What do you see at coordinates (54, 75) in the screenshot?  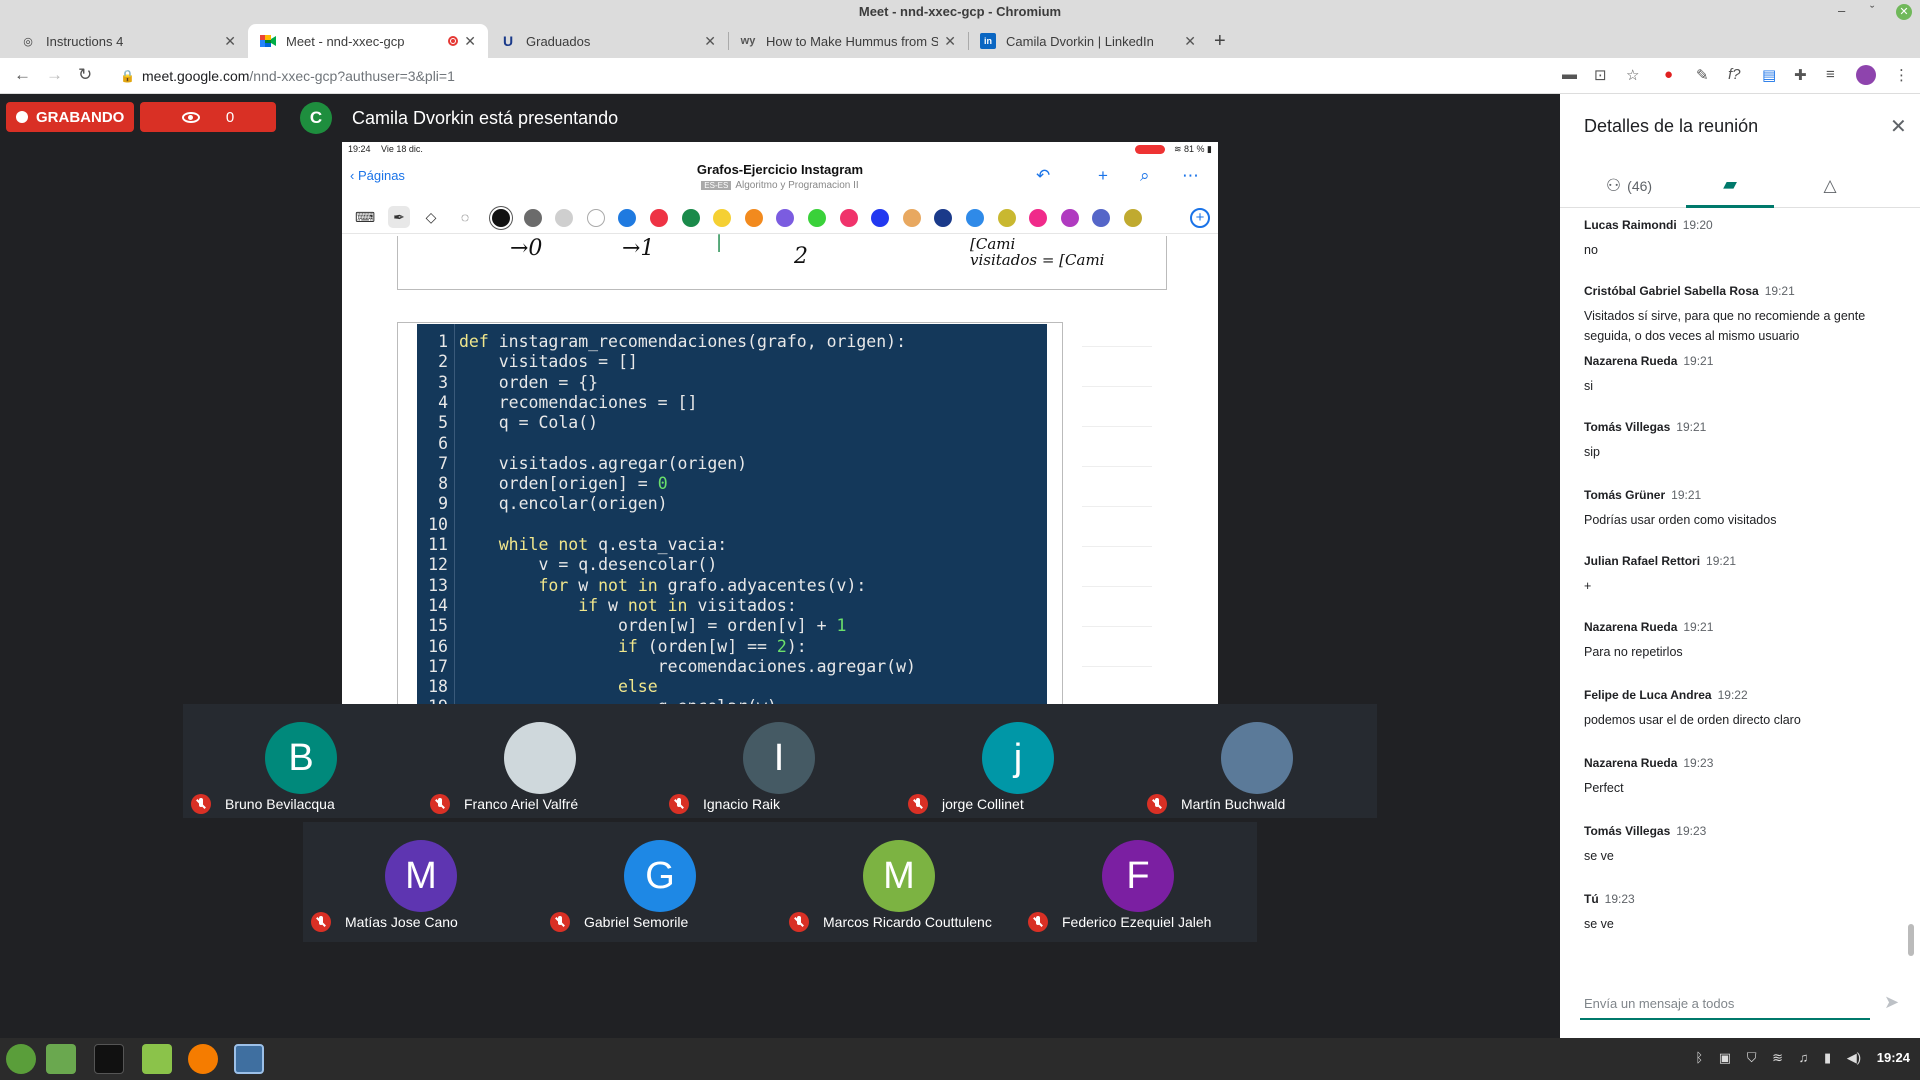 I see `forward-arrow-icon: →` at bounding box center [54, 75].